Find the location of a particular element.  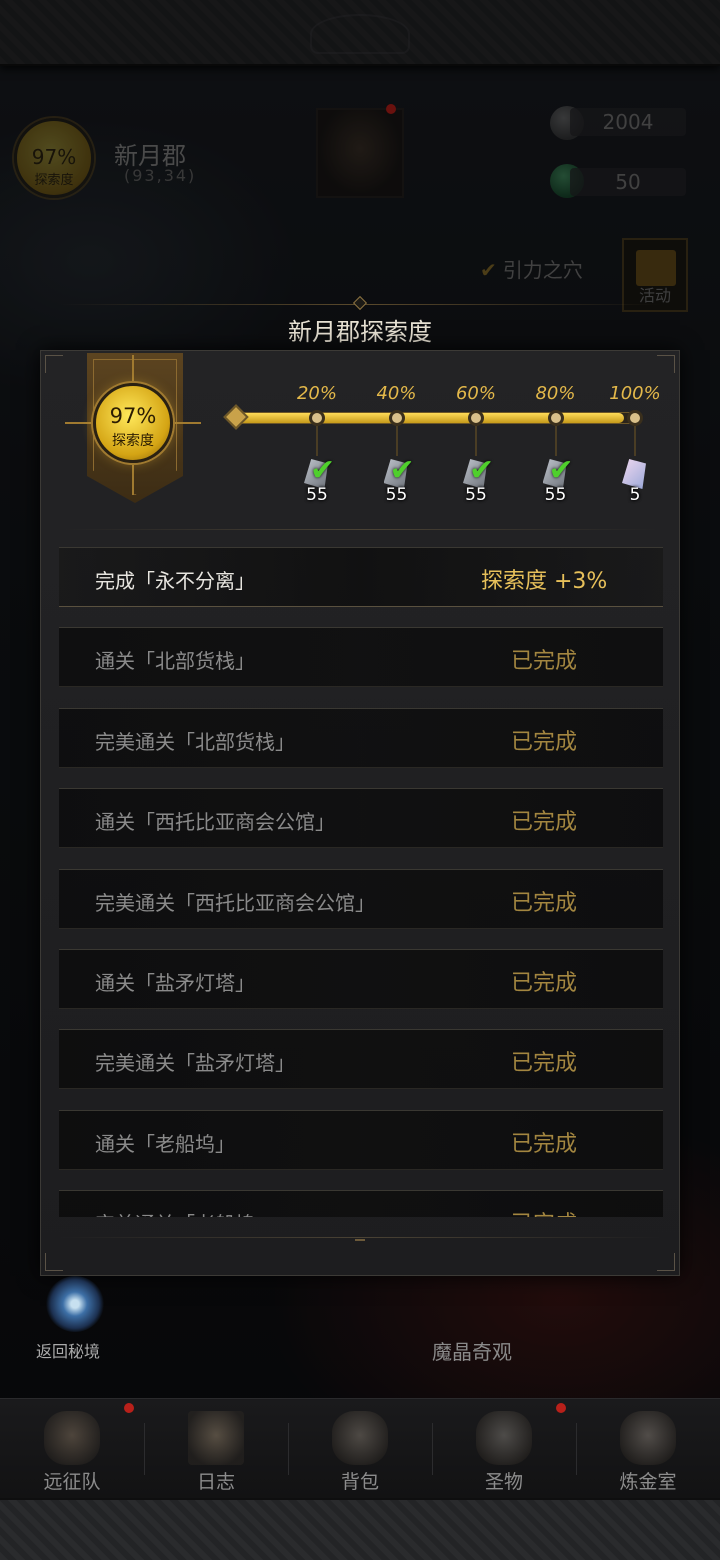

nav-item-0: 远征队 is located at coordinates (72, 1449).